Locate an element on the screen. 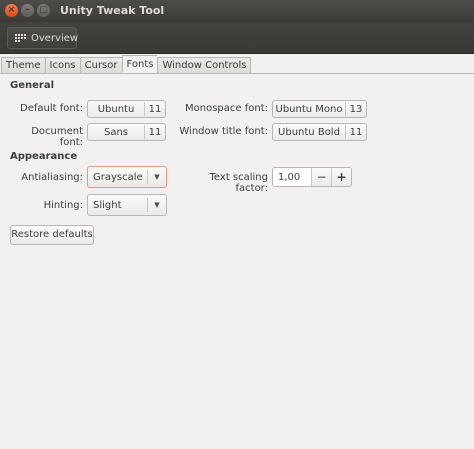 This screenshot has width=474, height=449. text-scaling-spinner: 1,00 − + is located at coordinates (312, 177).